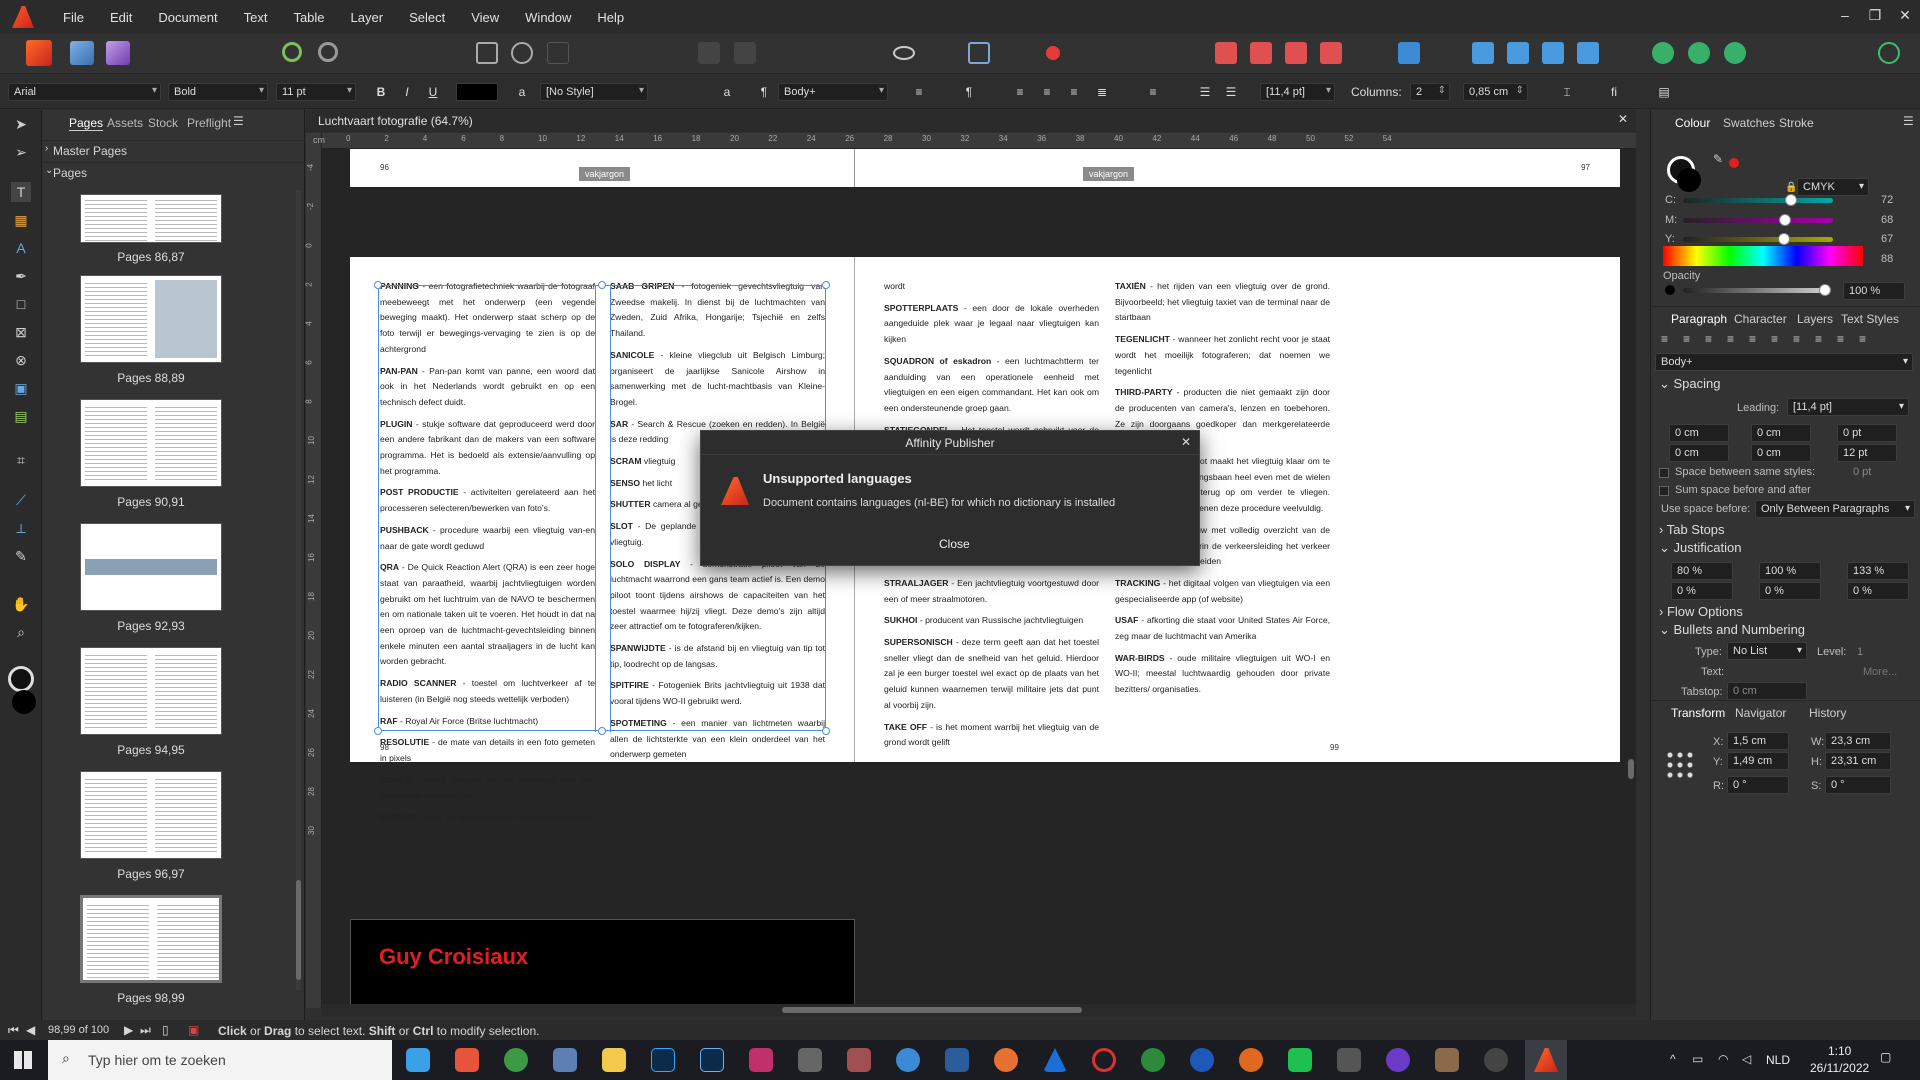 This screenshot has width=1920, height=1080. Describe the element at coordinates (163, 123) in the screenshot. I see `tab-stock: Stock` at that location.